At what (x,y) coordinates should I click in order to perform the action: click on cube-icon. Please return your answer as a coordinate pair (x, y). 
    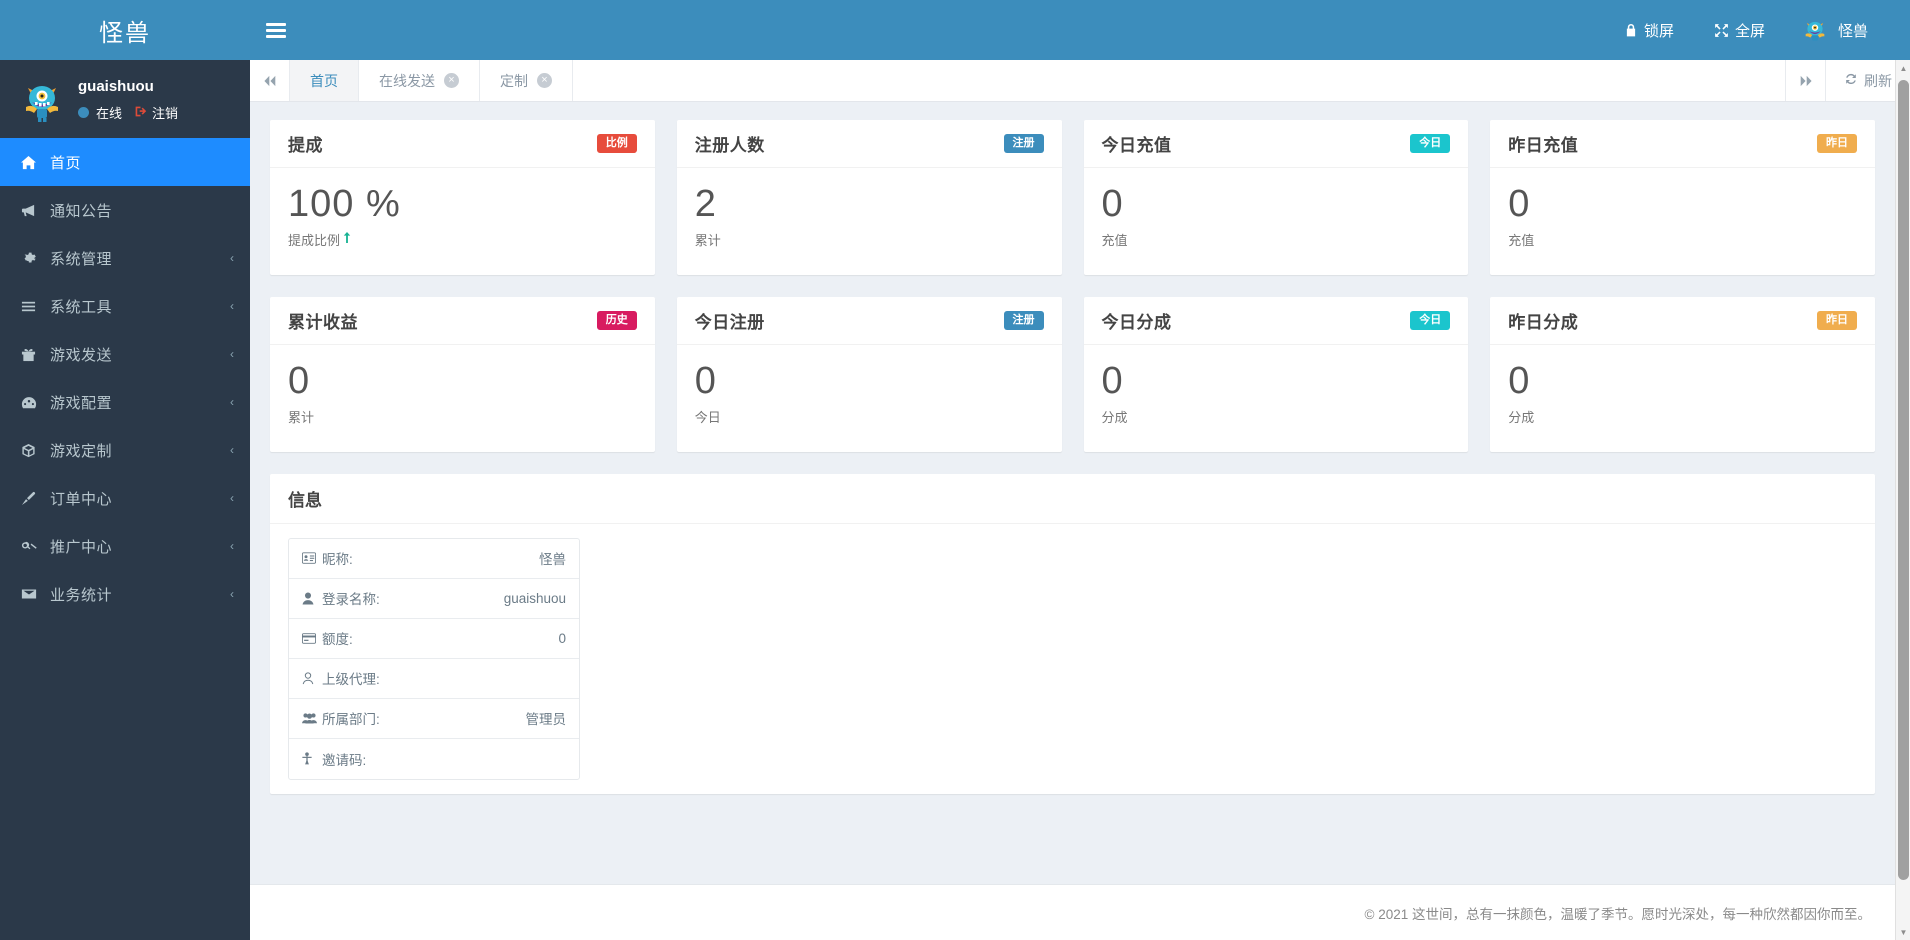
    Looking at the image, I should click on (32, 450).